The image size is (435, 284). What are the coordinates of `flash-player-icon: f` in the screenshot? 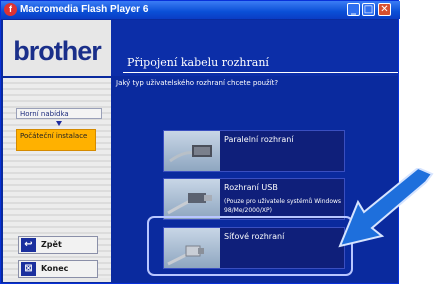 It's located at (10, 9).